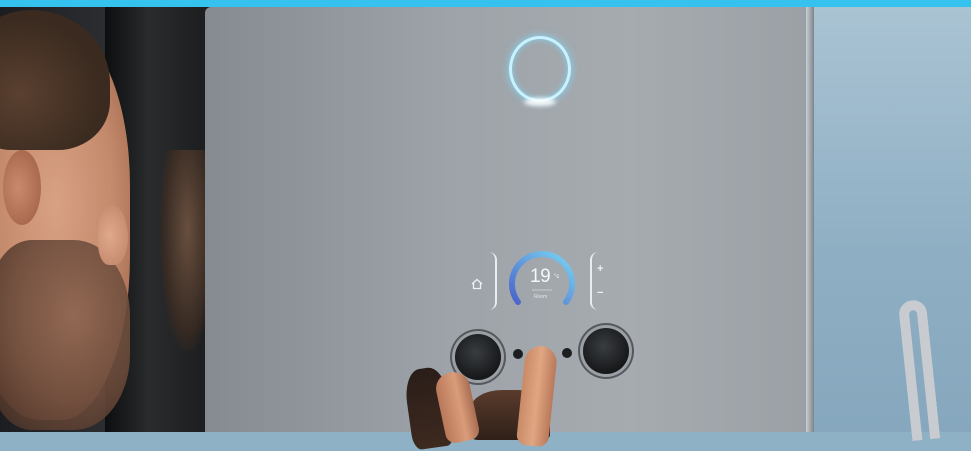  I want to click on minus-icon: −, so click(600, 293).